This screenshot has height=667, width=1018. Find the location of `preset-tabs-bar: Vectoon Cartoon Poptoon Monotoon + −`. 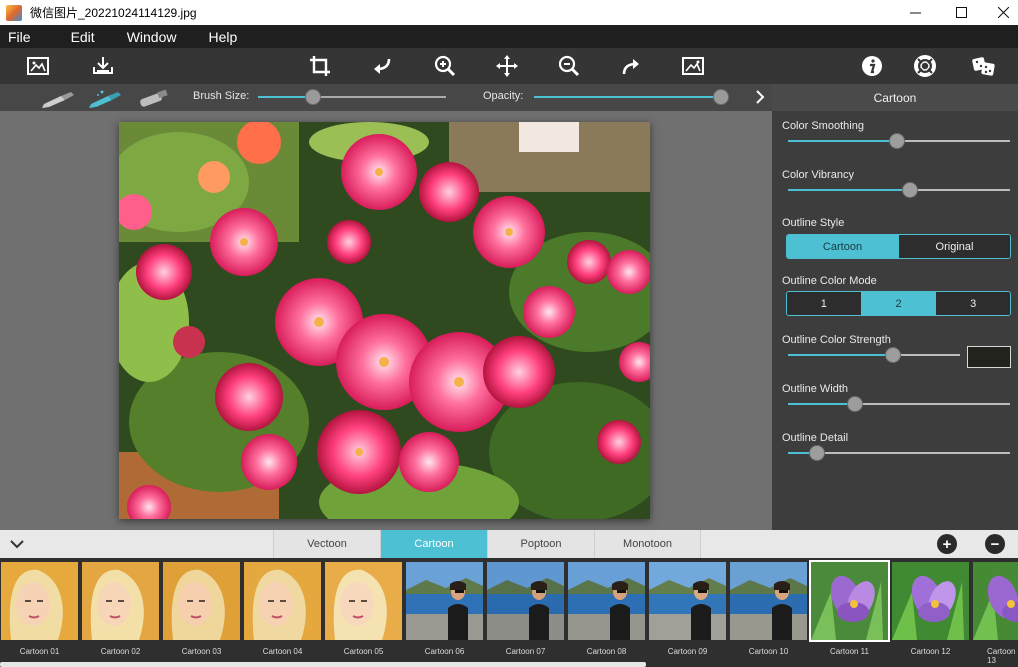

preset-tabs-bar: Vectoon Cartoon Poptoon Monotoon + − is located at coordinates (509, 544).